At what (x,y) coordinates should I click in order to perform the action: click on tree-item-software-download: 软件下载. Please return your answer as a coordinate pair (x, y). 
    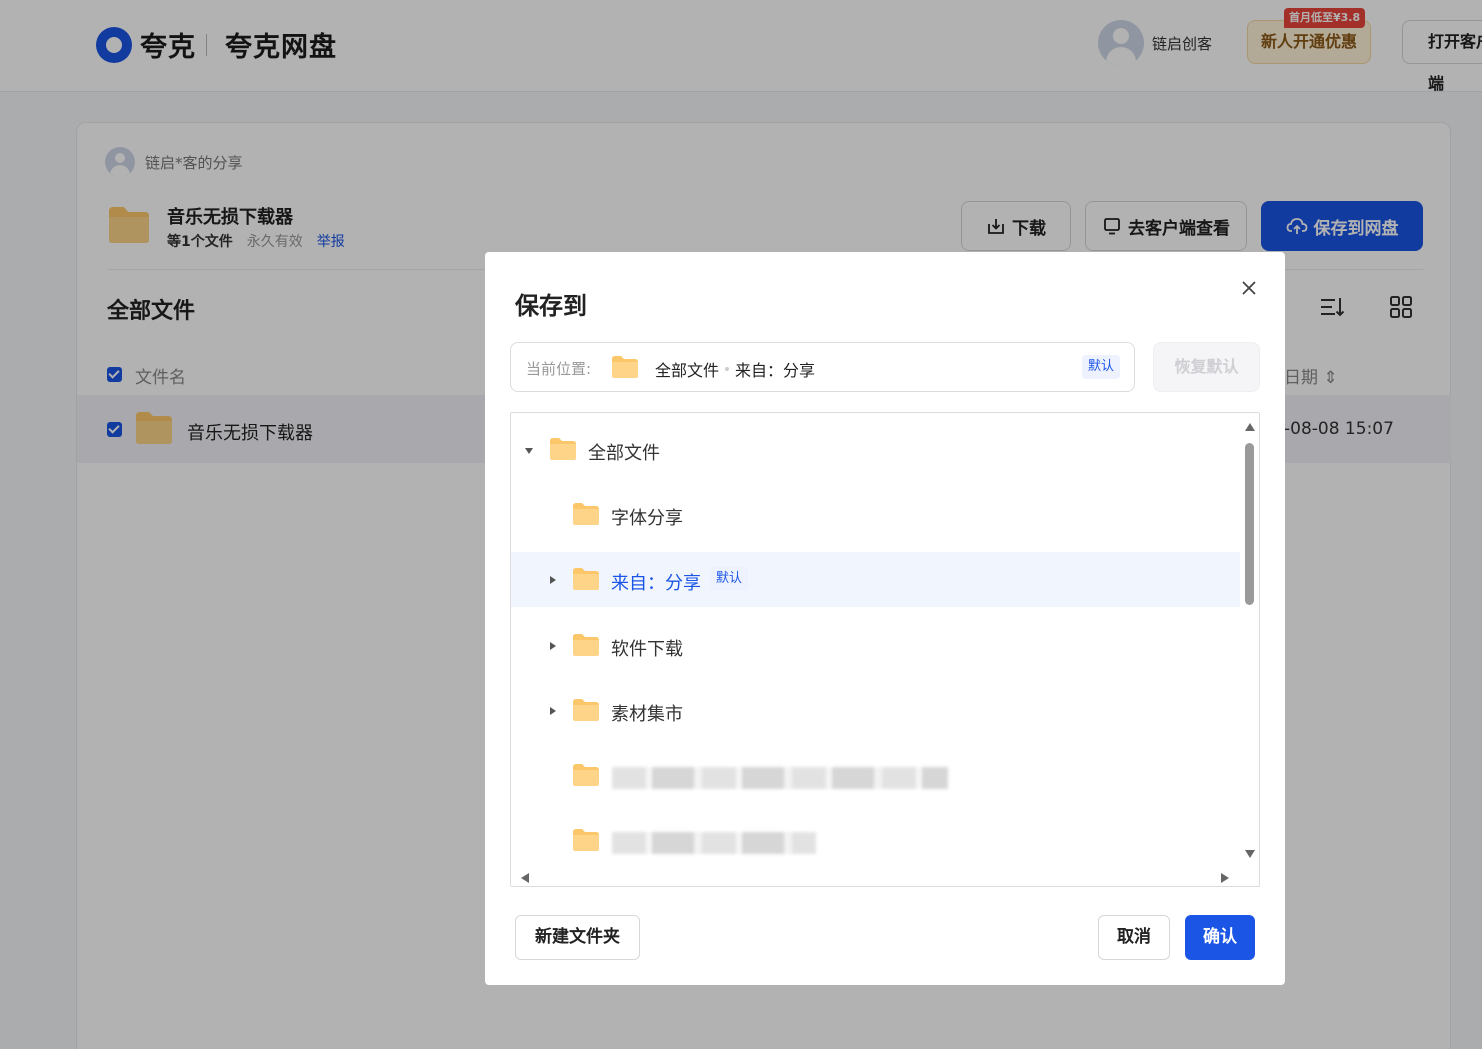
    Looking at the image, I should click on (875, 645).